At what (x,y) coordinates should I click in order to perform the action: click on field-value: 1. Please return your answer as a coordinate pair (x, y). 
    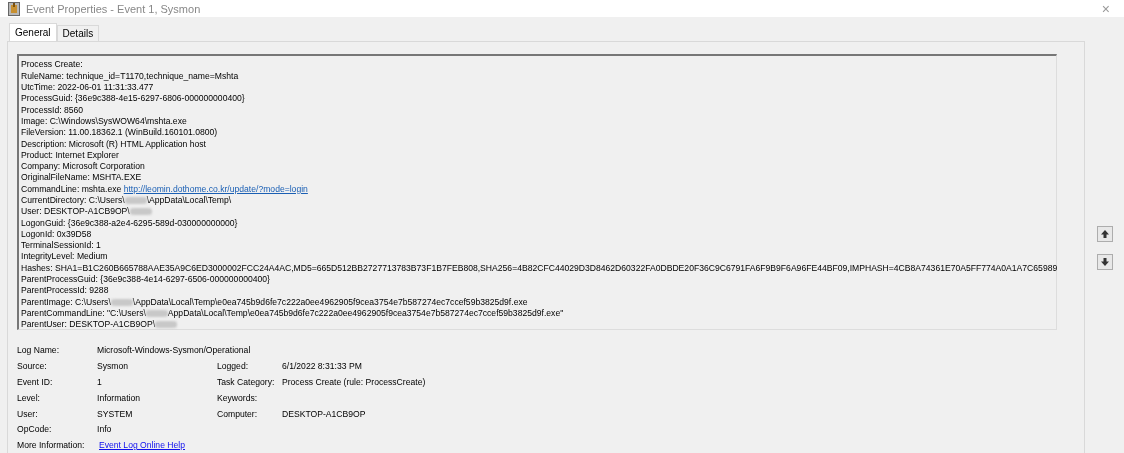
    Looking at the image, I should click on (99, 381).